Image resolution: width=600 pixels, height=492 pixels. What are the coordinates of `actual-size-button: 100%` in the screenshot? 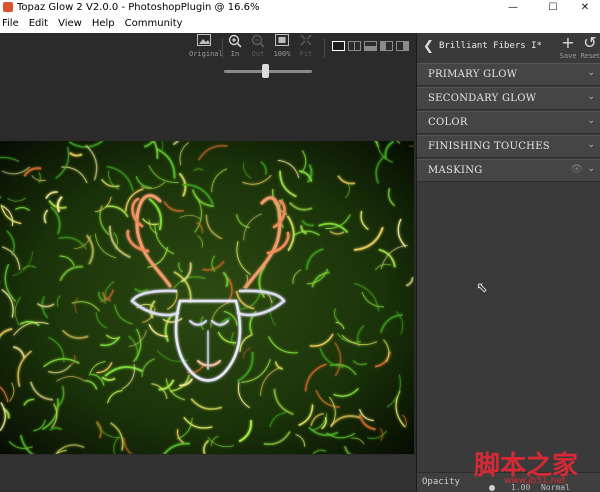 It's located at (282, 48).